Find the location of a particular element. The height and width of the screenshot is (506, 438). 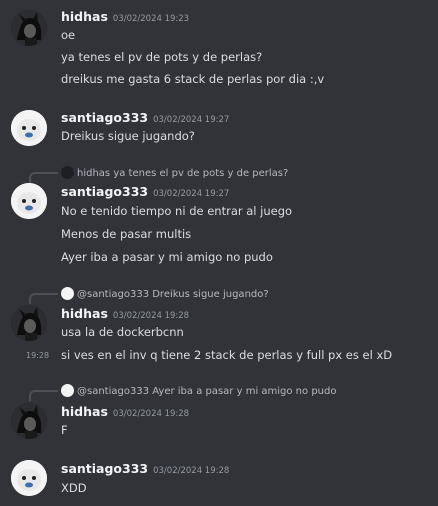

message-text: XDD is located at coordinates (74, 488).